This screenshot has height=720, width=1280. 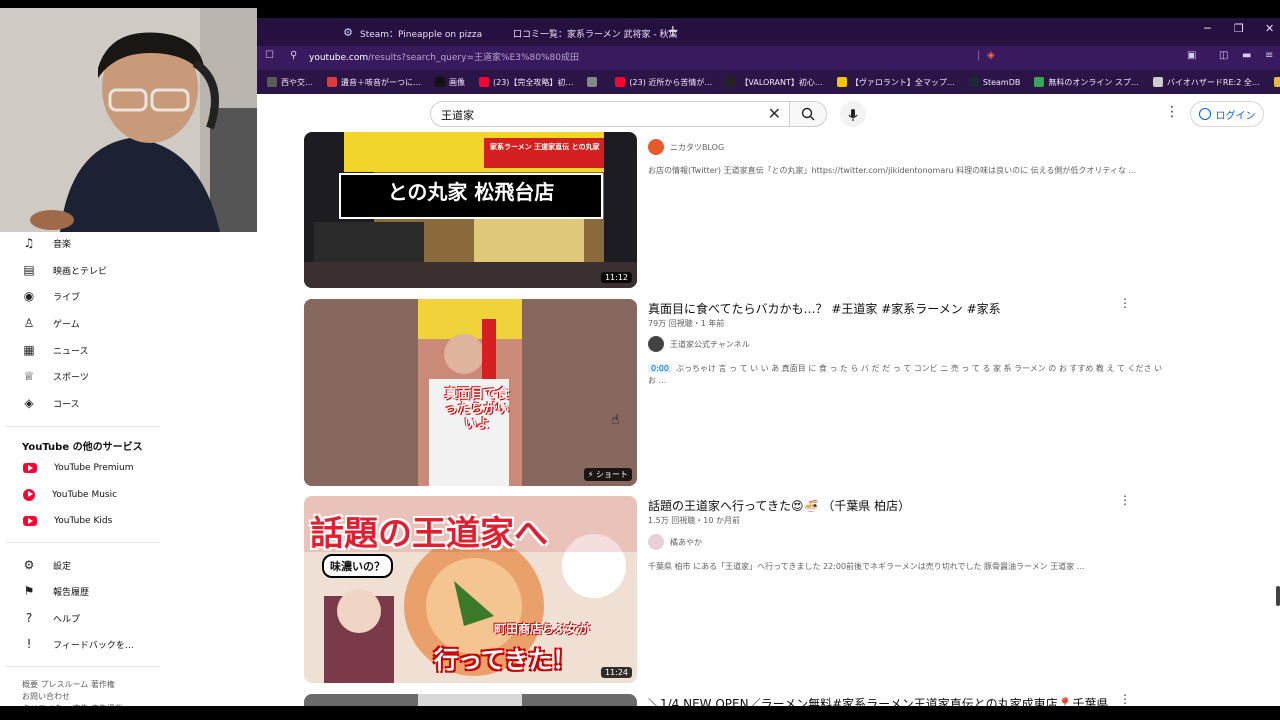 I want to click on clear-search-icon: ✕, so click(x=774, y=113).